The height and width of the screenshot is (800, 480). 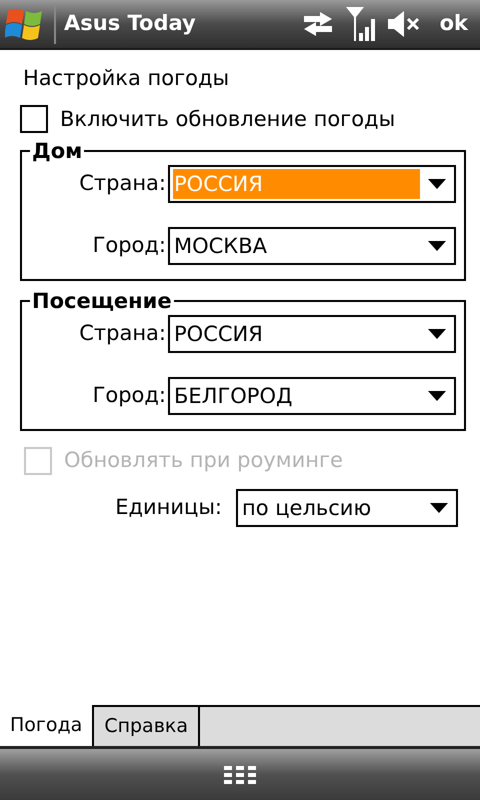 I want to click on tab: Справка, so click(x=147, y=725).